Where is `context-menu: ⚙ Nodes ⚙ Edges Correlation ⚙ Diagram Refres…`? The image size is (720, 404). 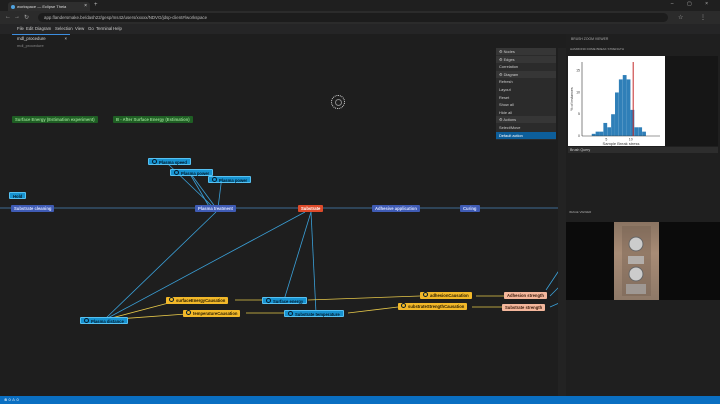
context-menu: ⚙ Nodes ⚙ Edges Correlation ⚙ Diagram Refres… is located at coordinates (526, 94).